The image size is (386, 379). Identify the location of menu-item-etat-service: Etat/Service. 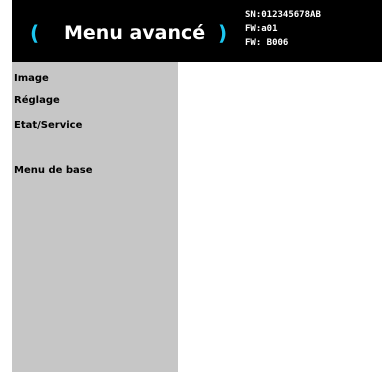
(48, 126).